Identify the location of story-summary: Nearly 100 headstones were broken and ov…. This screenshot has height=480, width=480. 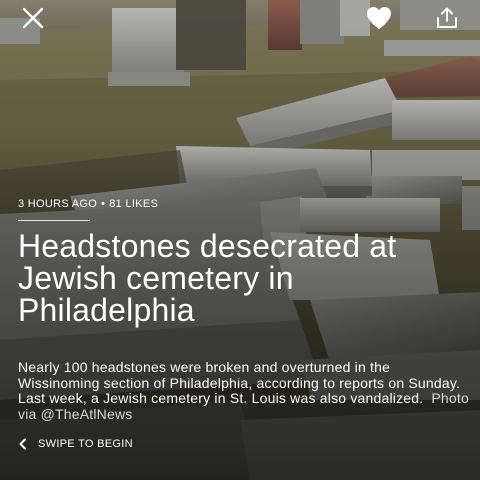
(244, 390).